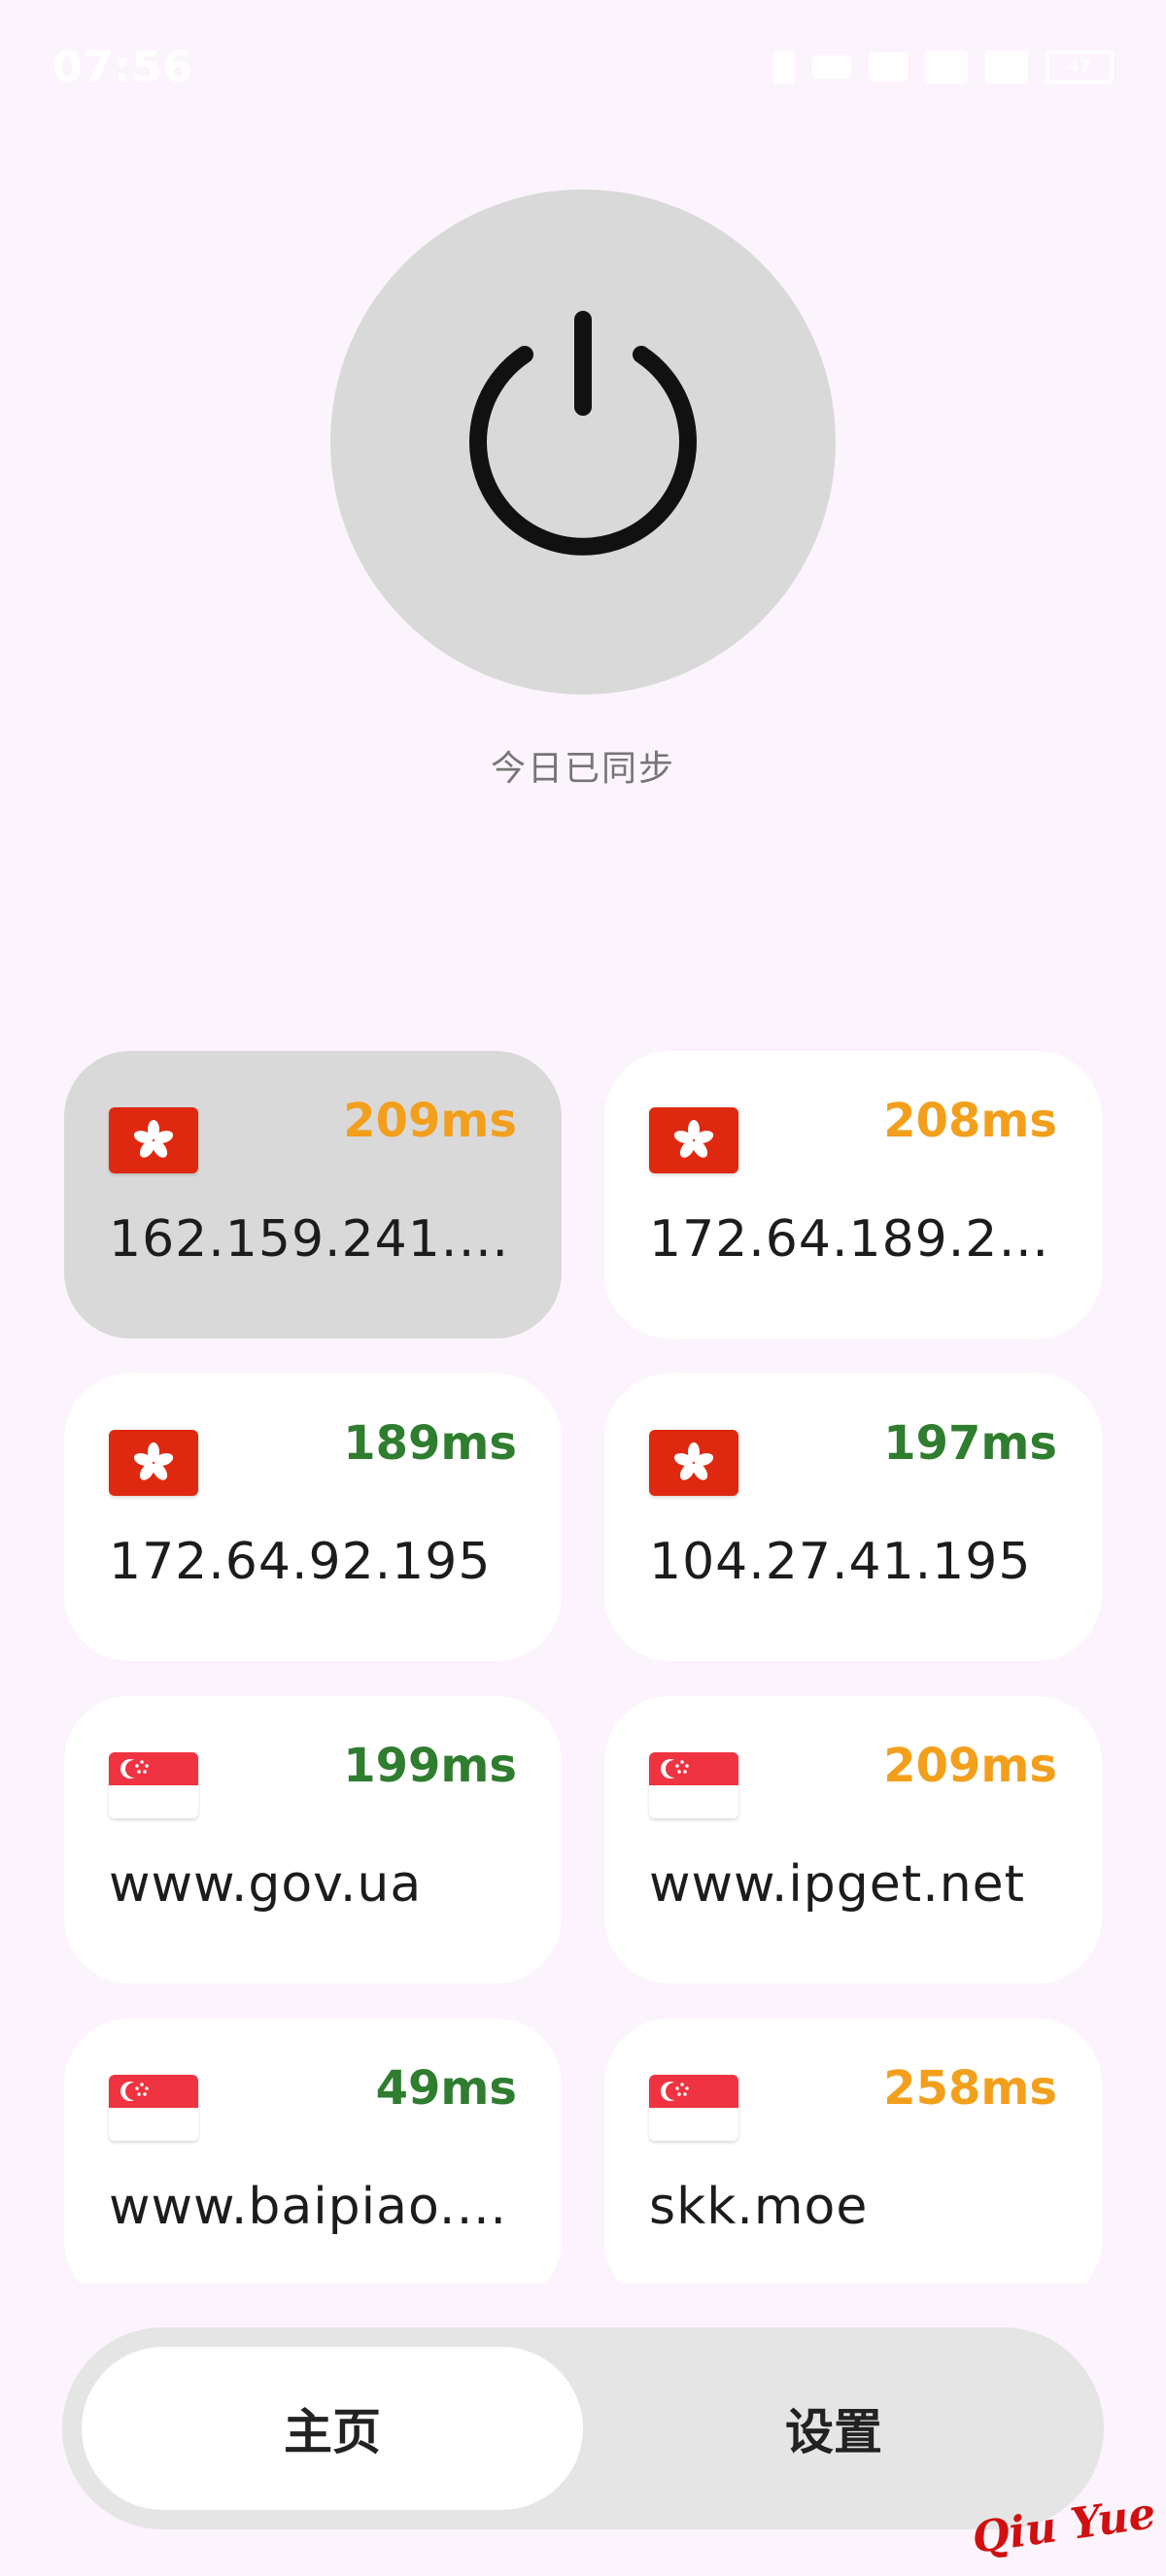 This screenshot has width=1166, height=2576. Describe the element at coordinates (840, 1562) in the screenshot. I see `server-host: 104.27.41.195` at that location.